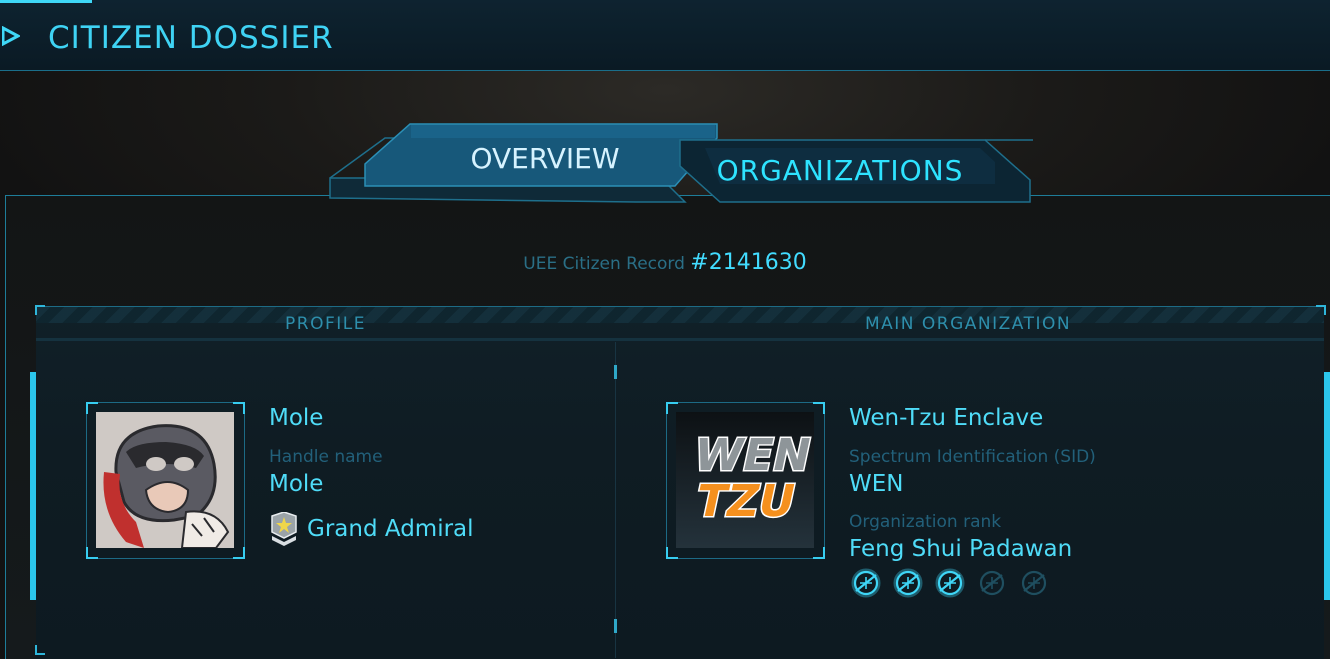 Image resolution: width=1330 pixels, height=659 pixels. What do you see at coordinates (680, 315) in the screenshot?
I see `panel-stripe` at bounding box center [680, 315].